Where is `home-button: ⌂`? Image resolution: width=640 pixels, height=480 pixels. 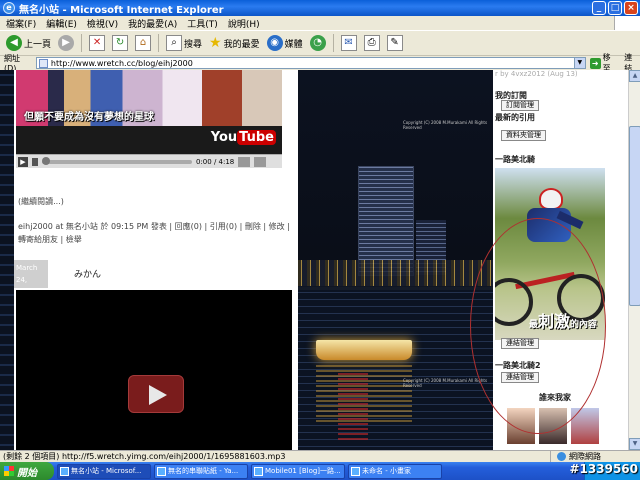 home-button: ⌂ is located at coordinates (143, 43).